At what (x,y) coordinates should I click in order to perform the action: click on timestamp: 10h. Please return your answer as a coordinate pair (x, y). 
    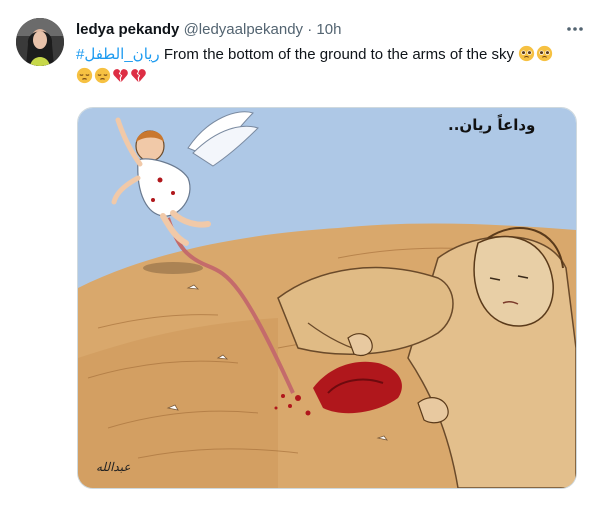
    Looking at the image, I should click on (328, 29).